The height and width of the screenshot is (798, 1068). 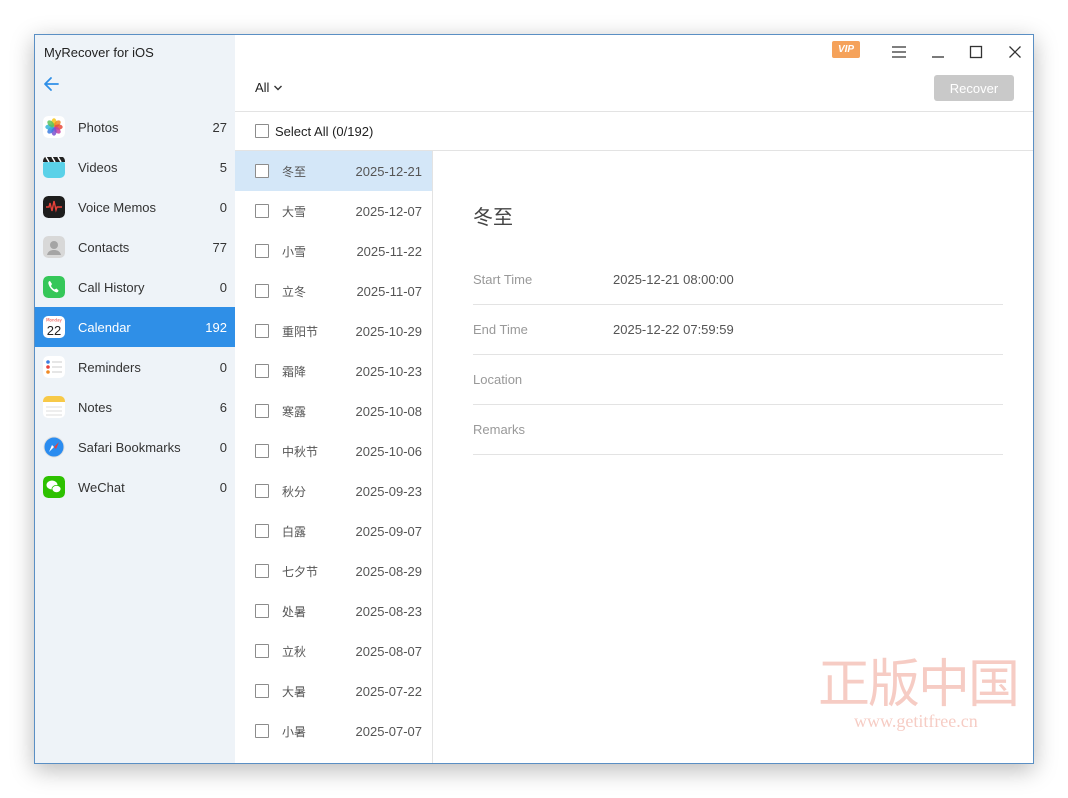 What do you see at coordinates (389, 531) in the screenshot?
I see `event-date: 2025-09-07` at bounding box center [389, 531].